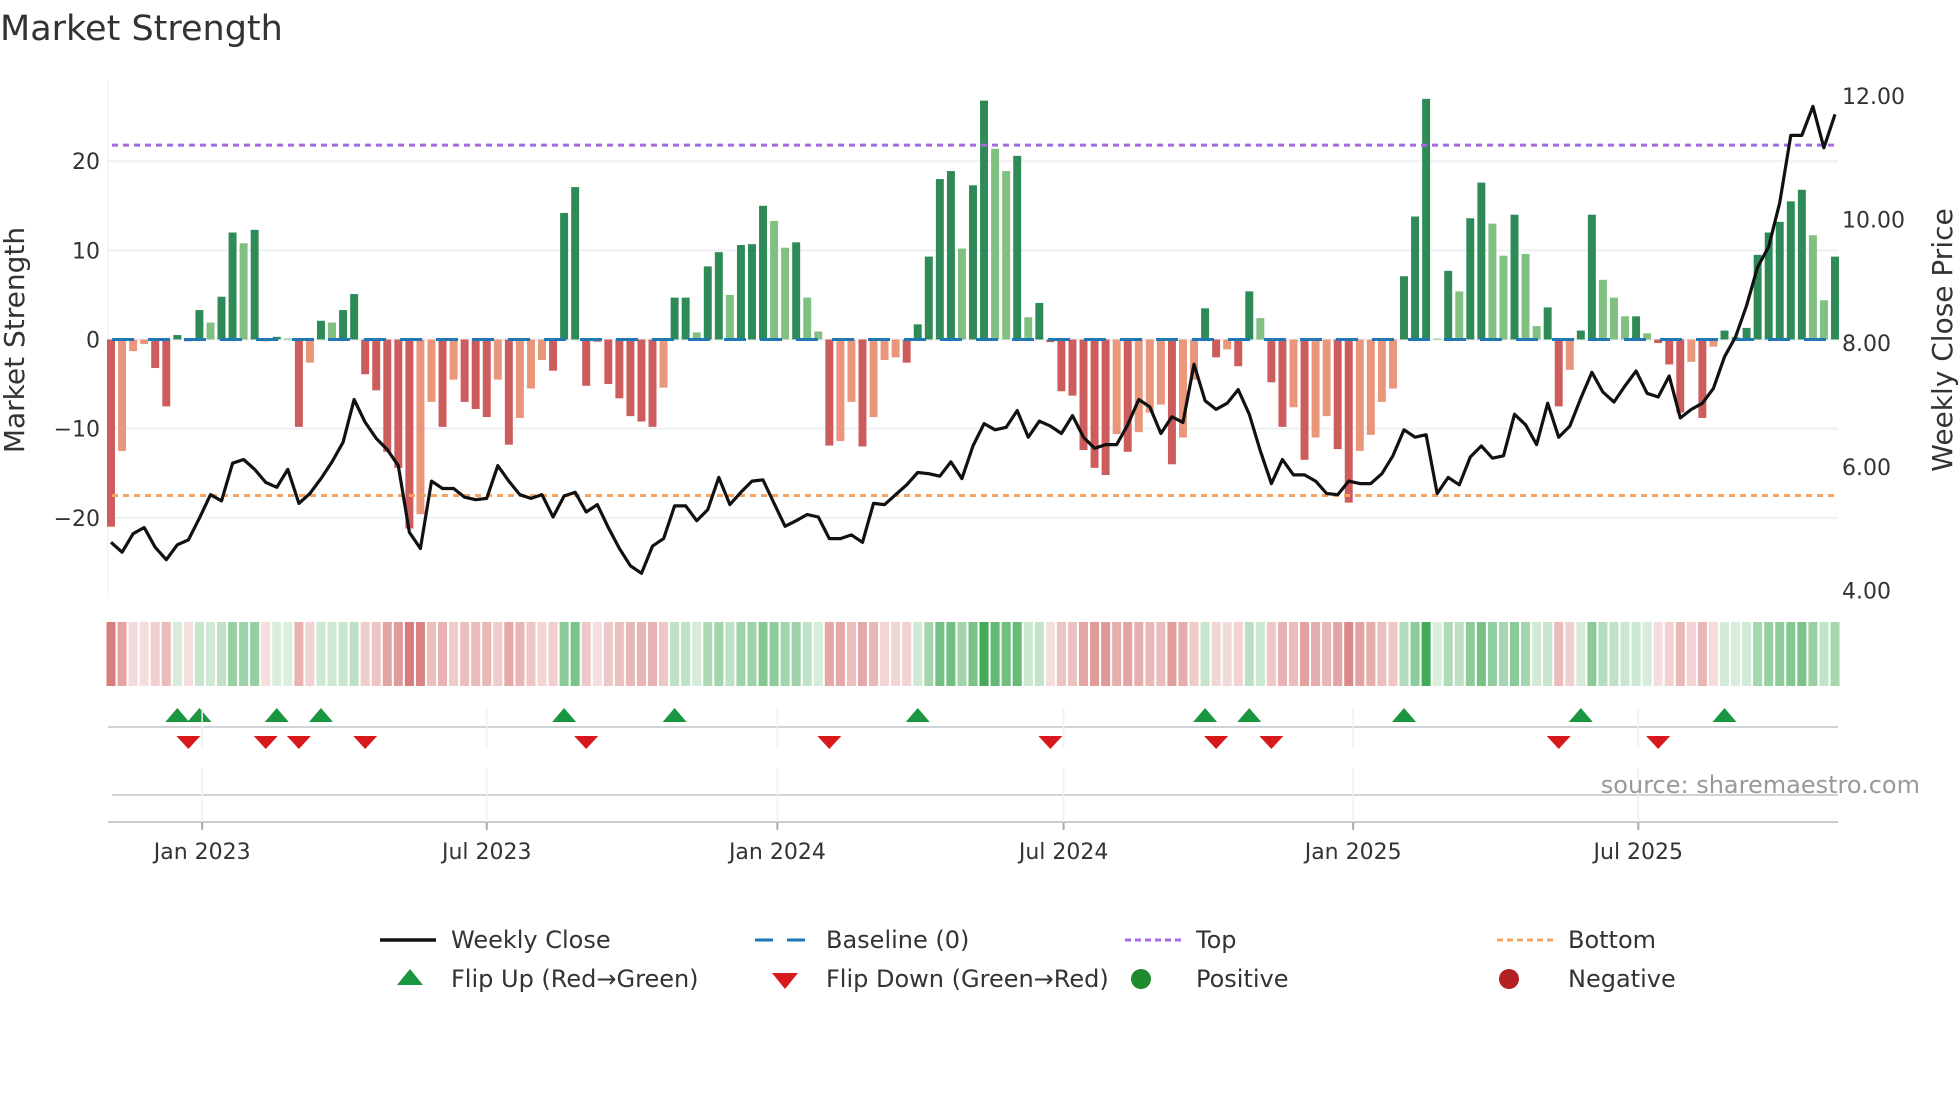  Describe the element at coordinates (1063, 852) in the screenshot. I see `x-tick-label: Jul 2024` at that location.